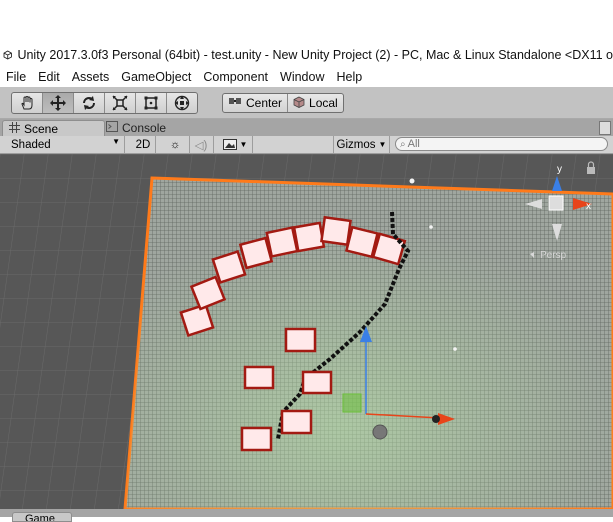  I want to click on unity-logo-icon, so click(7, 55).